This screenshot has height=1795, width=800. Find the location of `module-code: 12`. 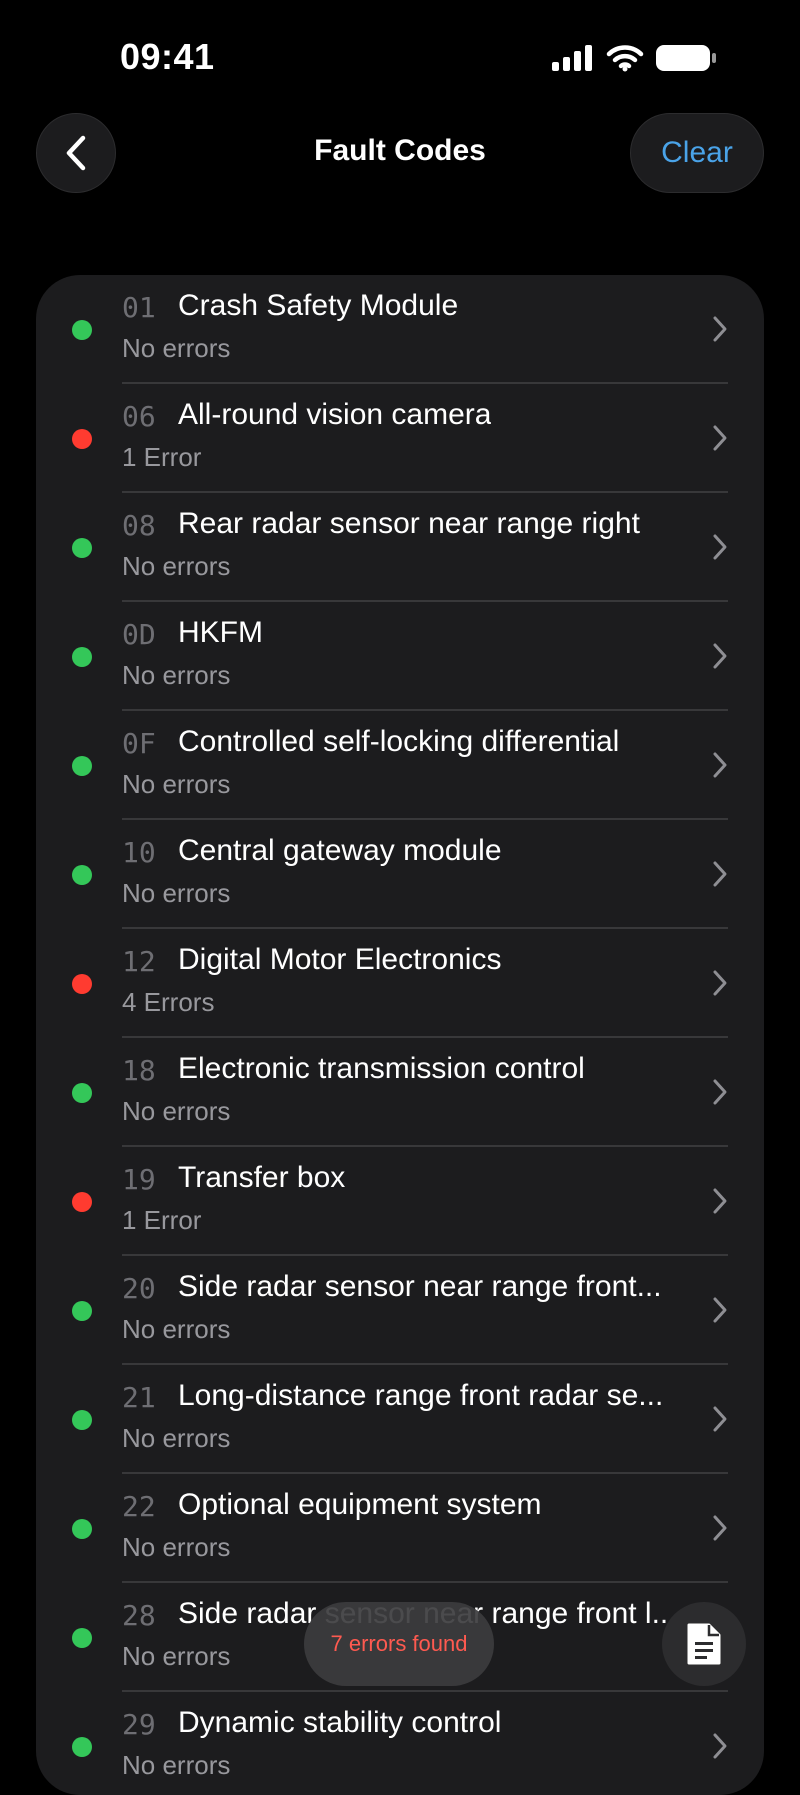

module-code: 12 is located at coordinates (139, 961).